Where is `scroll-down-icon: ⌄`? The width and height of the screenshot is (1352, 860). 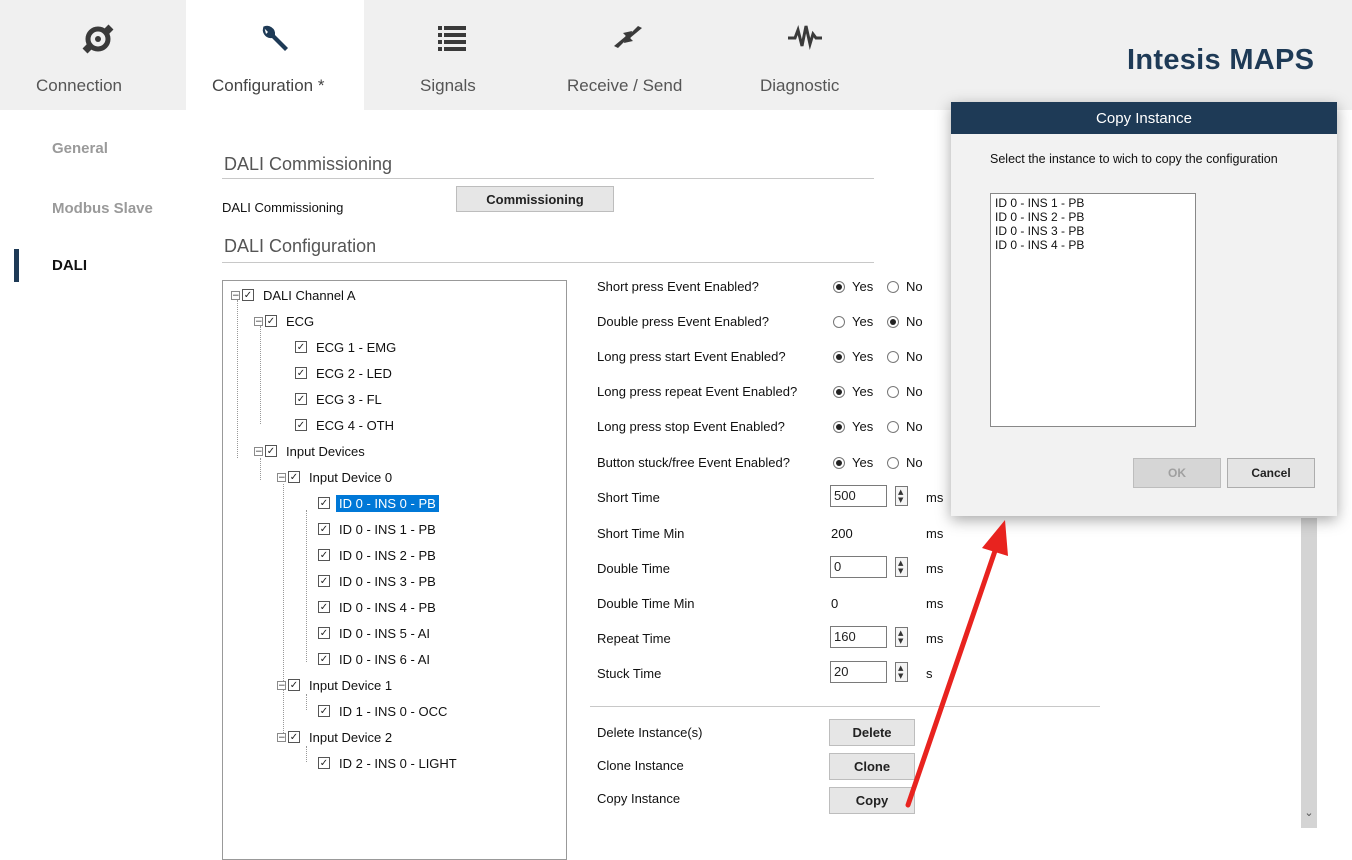
scroll-down-icon: ⌄ is located at coordinates (1309, 816).